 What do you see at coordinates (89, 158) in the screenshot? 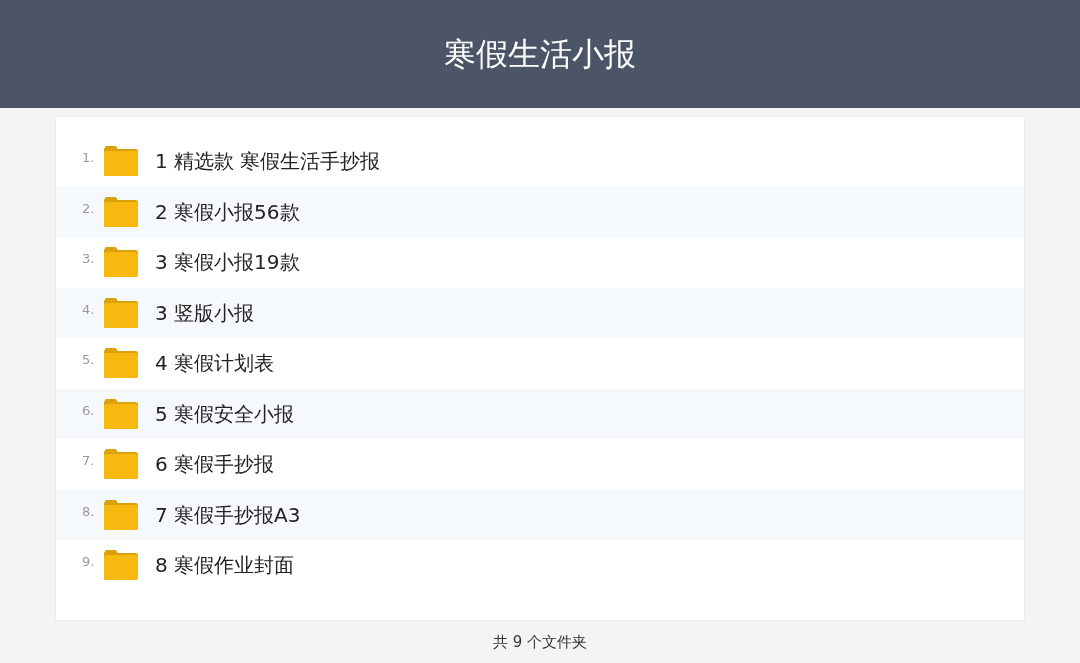
I see `row-number: 1.` at bounding box center [89, 158].